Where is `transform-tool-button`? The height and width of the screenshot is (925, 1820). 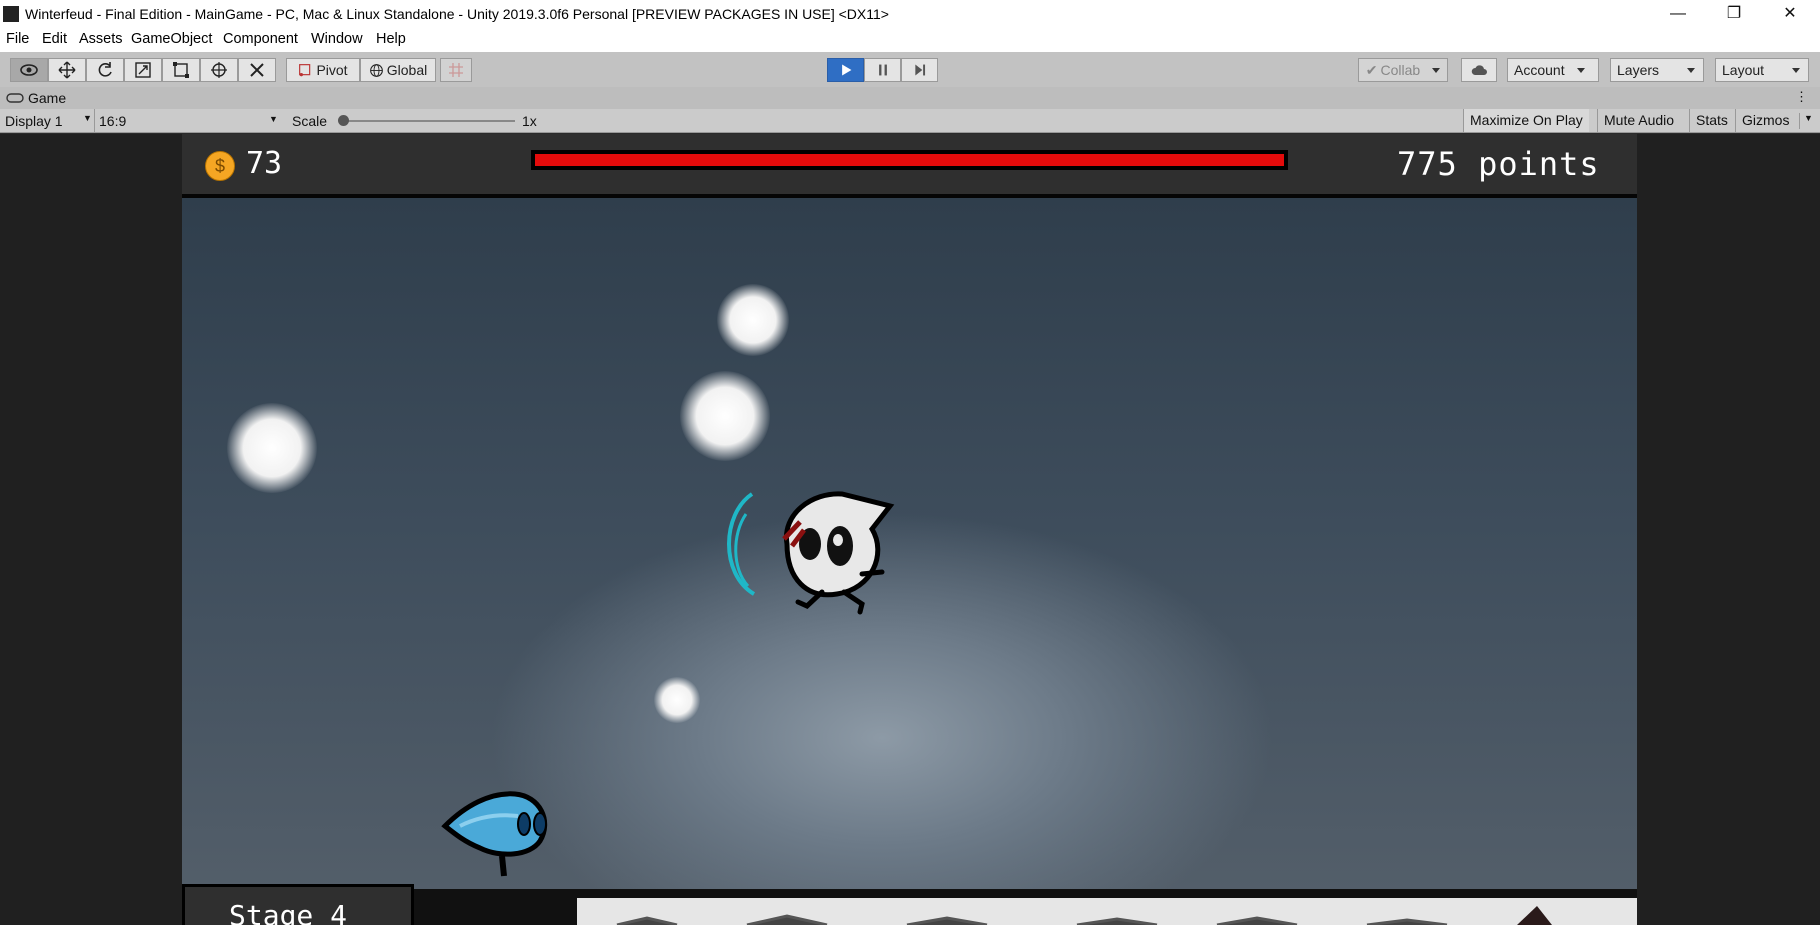 transform-tool-button is located at coordinates (219, 70).